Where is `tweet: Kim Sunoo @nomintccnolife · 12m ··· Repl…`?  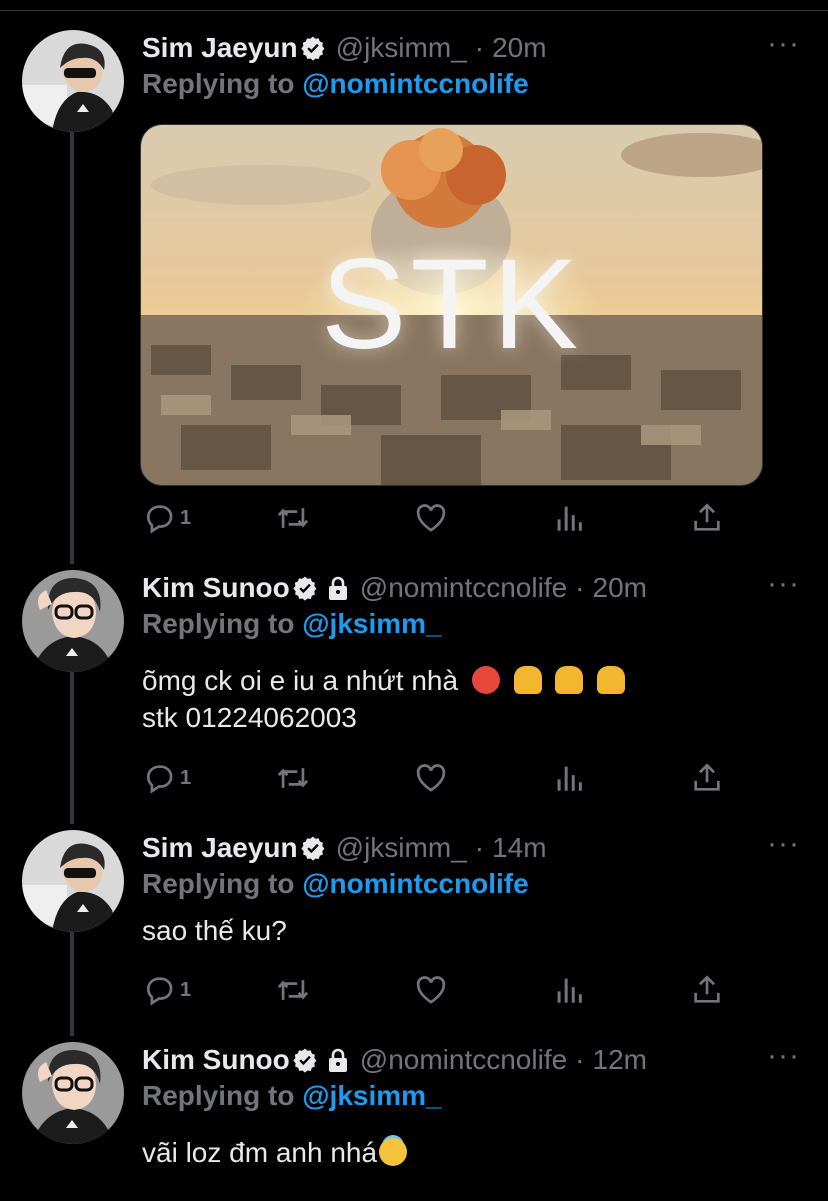
tweet: Kim Sunoo @nomintccnolife · 12m ··· Repl… is located at coordinates (414, 1121).